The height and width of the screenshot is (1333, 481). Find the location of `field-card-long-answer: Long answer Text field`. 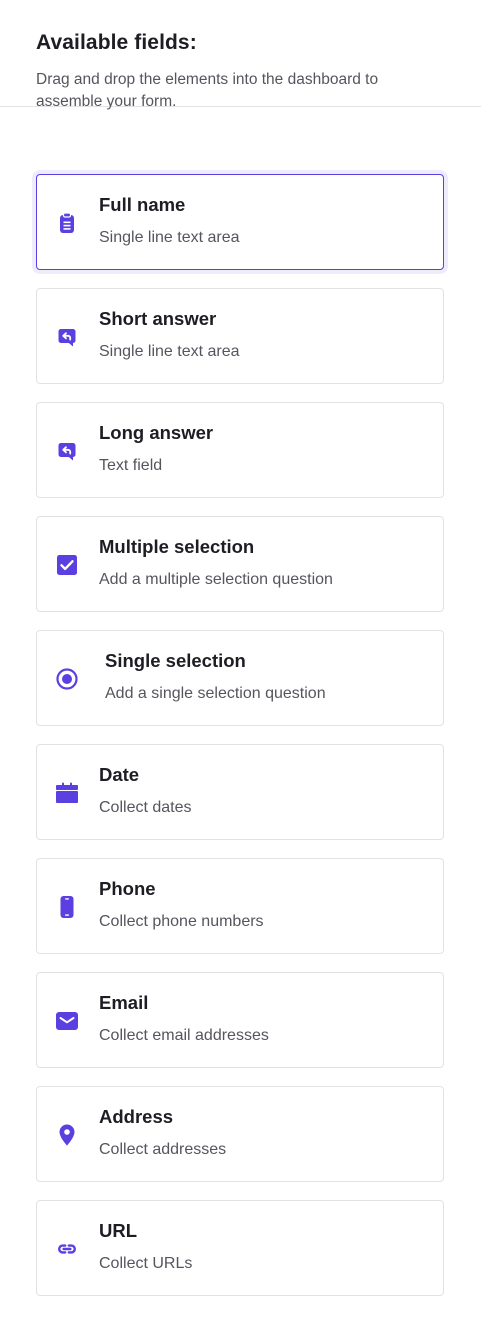

field-card-long-answer: Long answer Text field is located at coordinates (240, 450).